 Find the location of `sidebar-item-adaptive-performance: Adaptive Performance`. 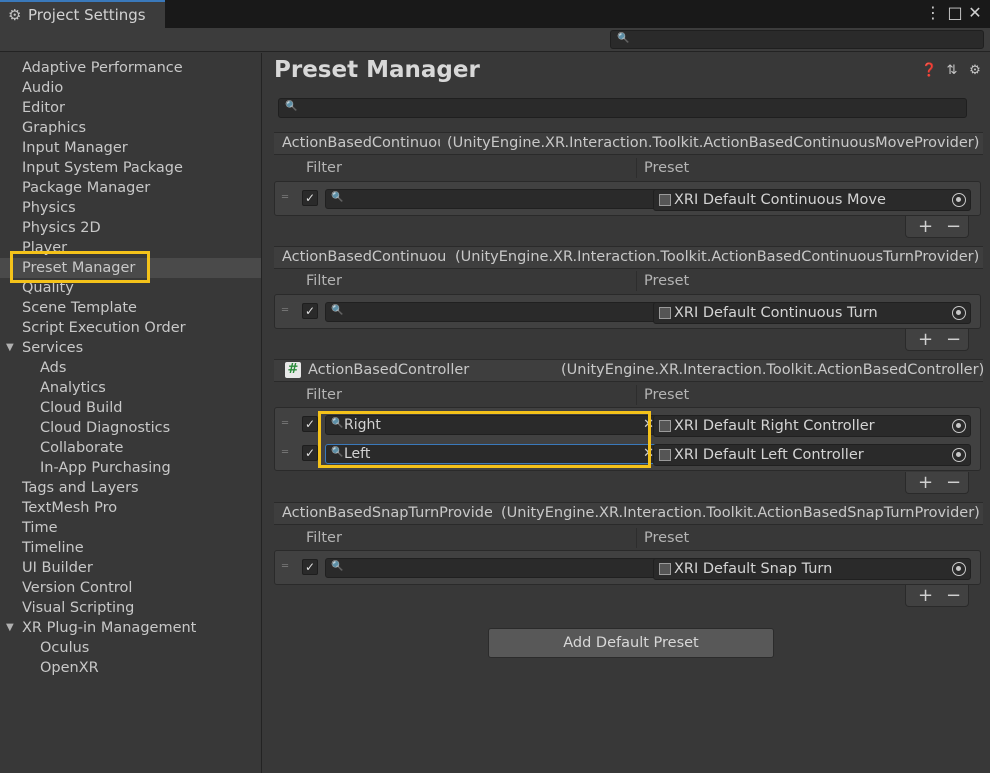

sidebar-item-adaptive-performance: Adaptive Performance is located at coordinates (102, 68).